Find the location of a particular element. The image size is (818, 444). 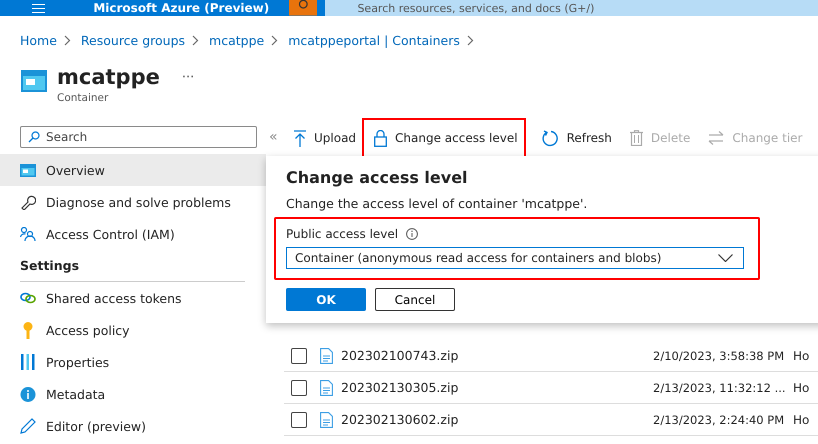

search-icon is located at coordinates (34, 137).